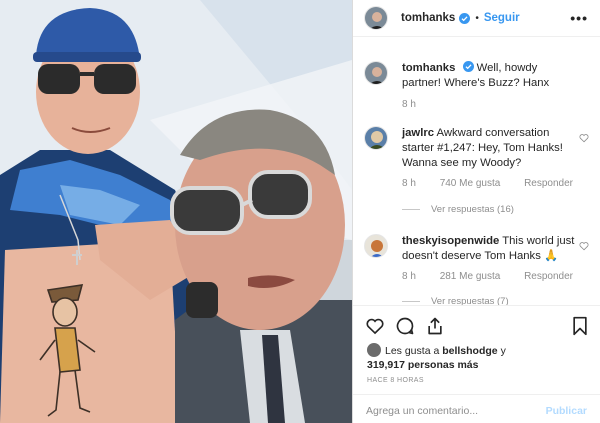 The height and width of the screenshot is (423, 600). I want to click on caption-avatar, so click(376, 73).